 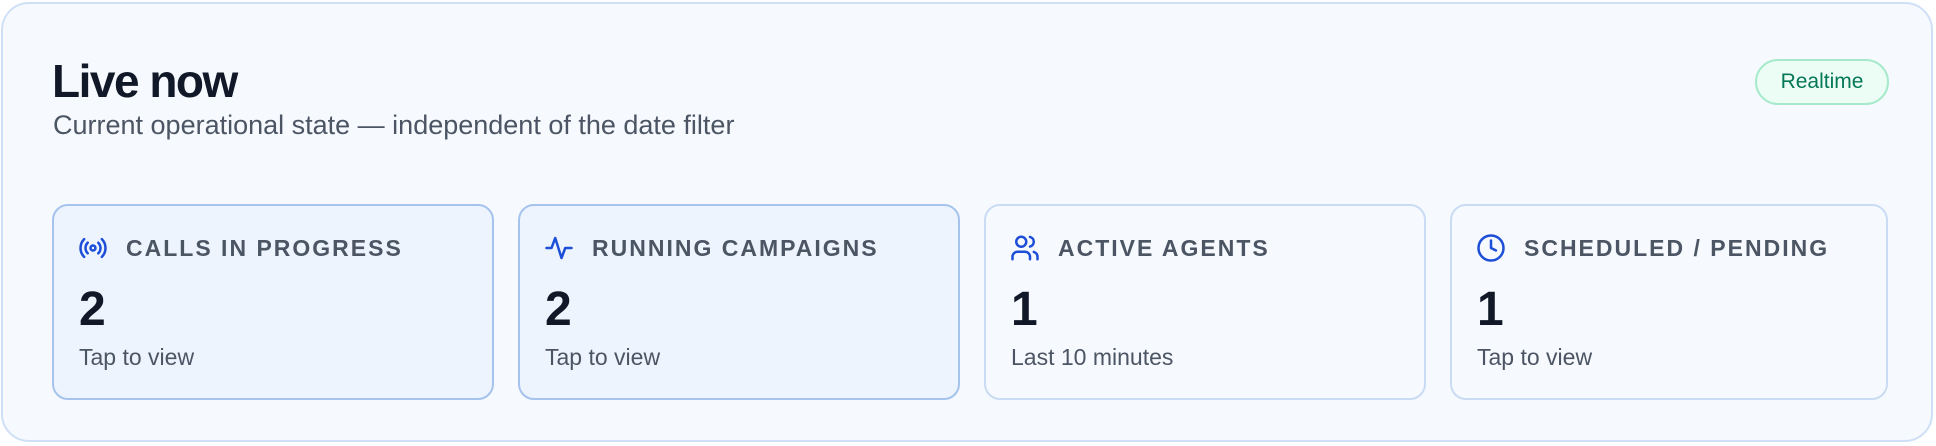 I want to click on scheduled-pending-card: SCHEDULED / PENDING 1 Tap to view, so click(x=1669, y=302).